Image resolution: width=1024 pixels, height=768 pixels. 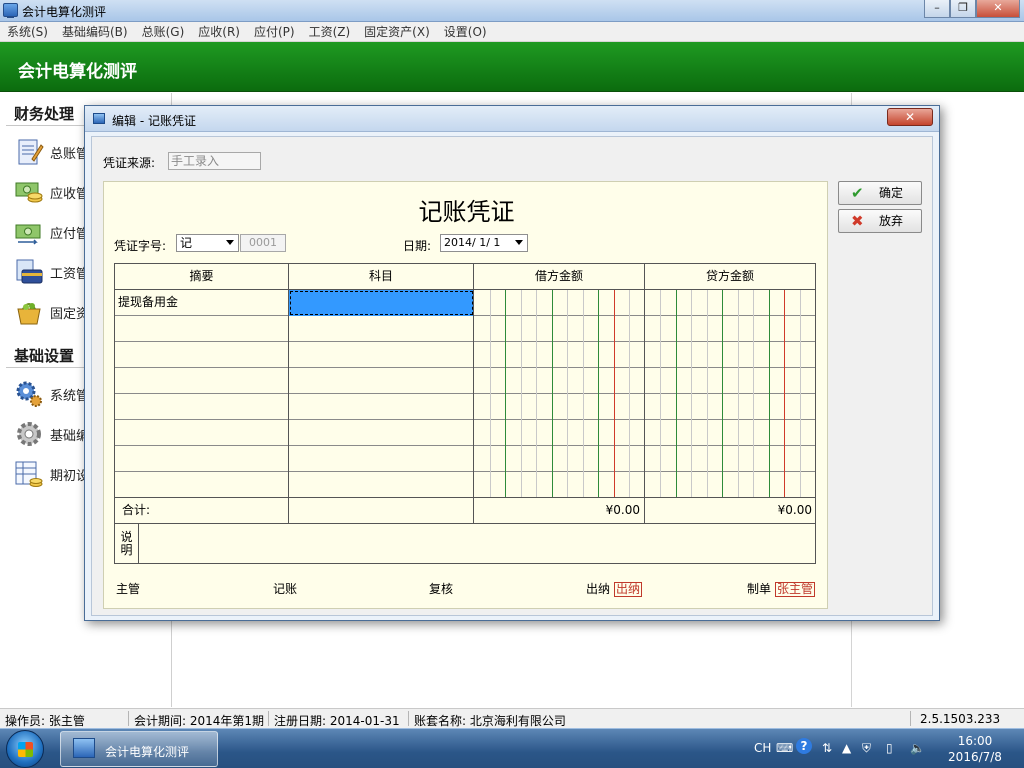 I want to click on tray-options-icon: ⇅, so click(x=827, y=748).